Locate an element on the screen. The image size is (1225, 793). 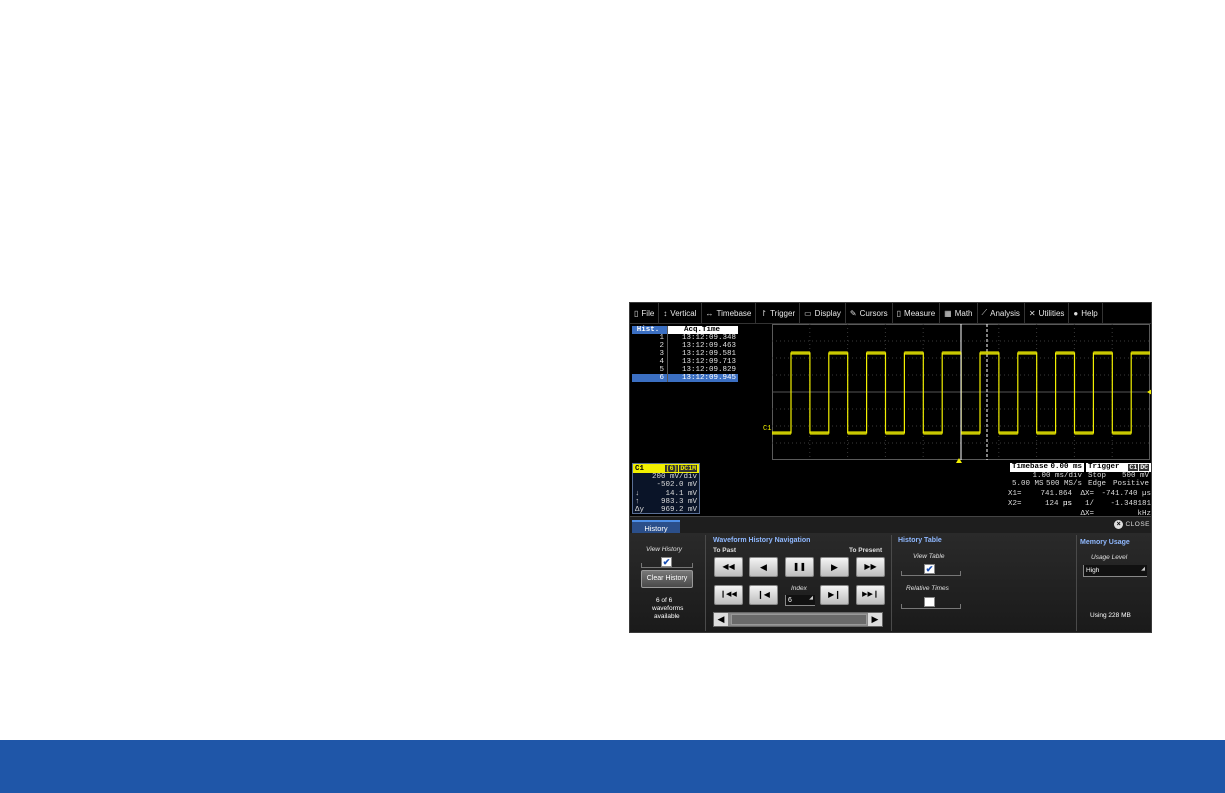
menu-cursors: ✎ Cursors is located at coordinates (869, 313).